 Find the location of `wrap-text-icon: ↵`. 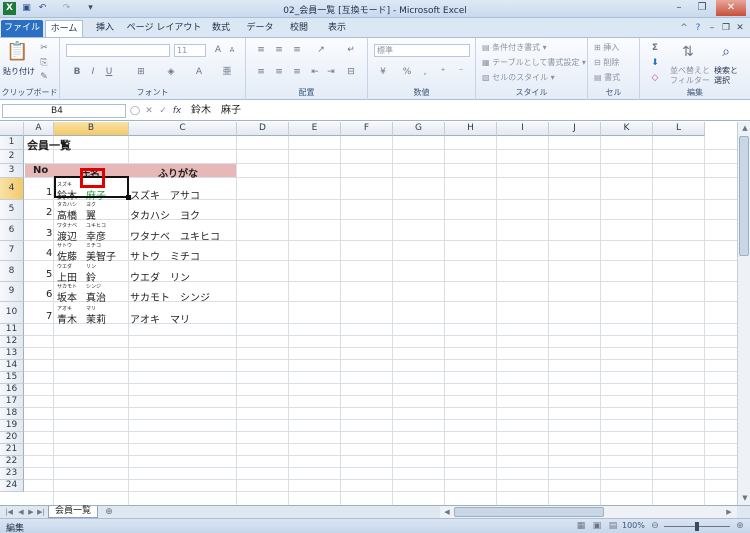

wrap-text-icon: ↵ is located at coordinates (351, 50).